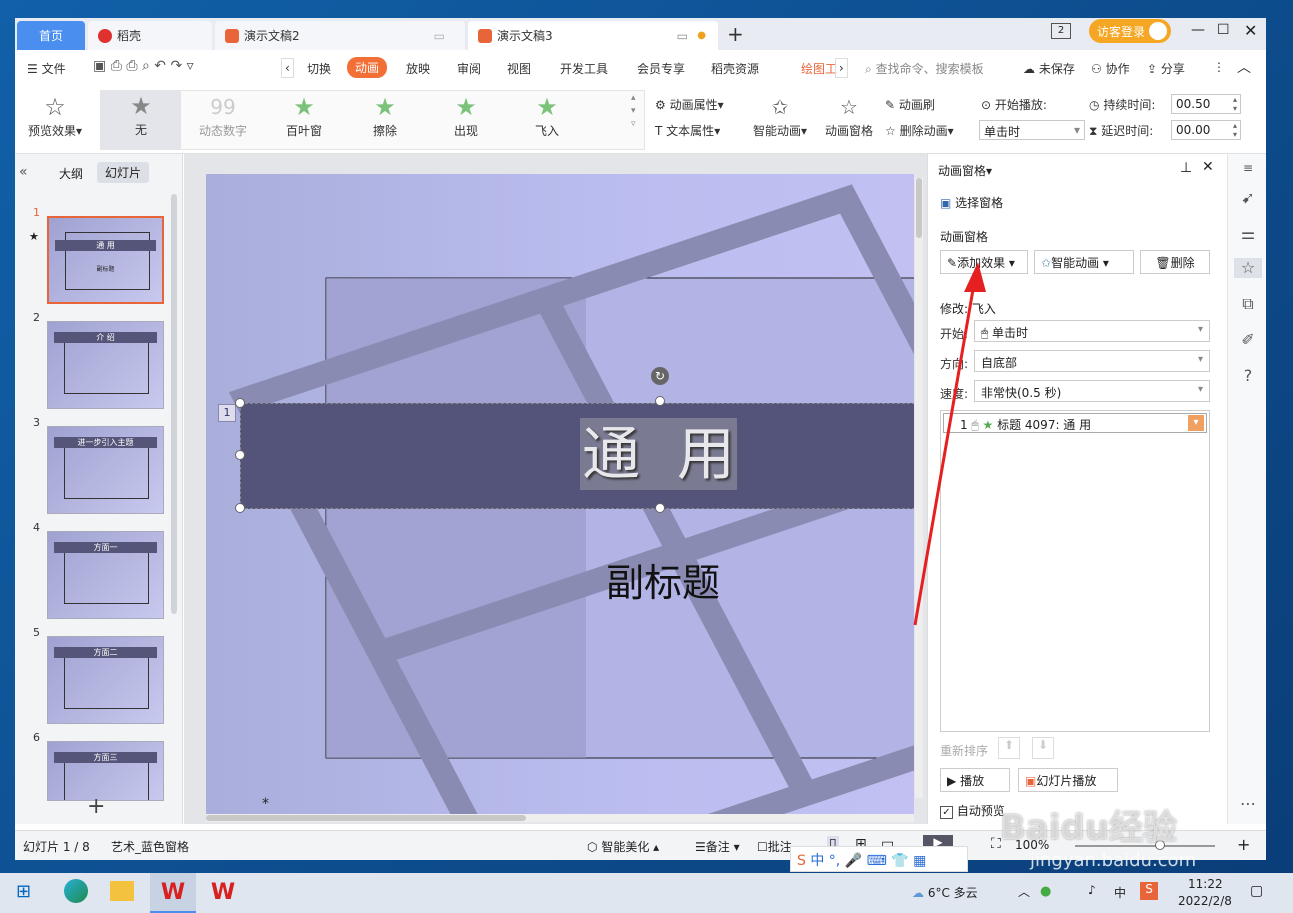 This screenshot has height=913, width=1293. What do you see at coordinates (849, 121) in the screenshot?
I see `animation-pane-button: ☆ 动画窗格` at bounding box center [849, 121].